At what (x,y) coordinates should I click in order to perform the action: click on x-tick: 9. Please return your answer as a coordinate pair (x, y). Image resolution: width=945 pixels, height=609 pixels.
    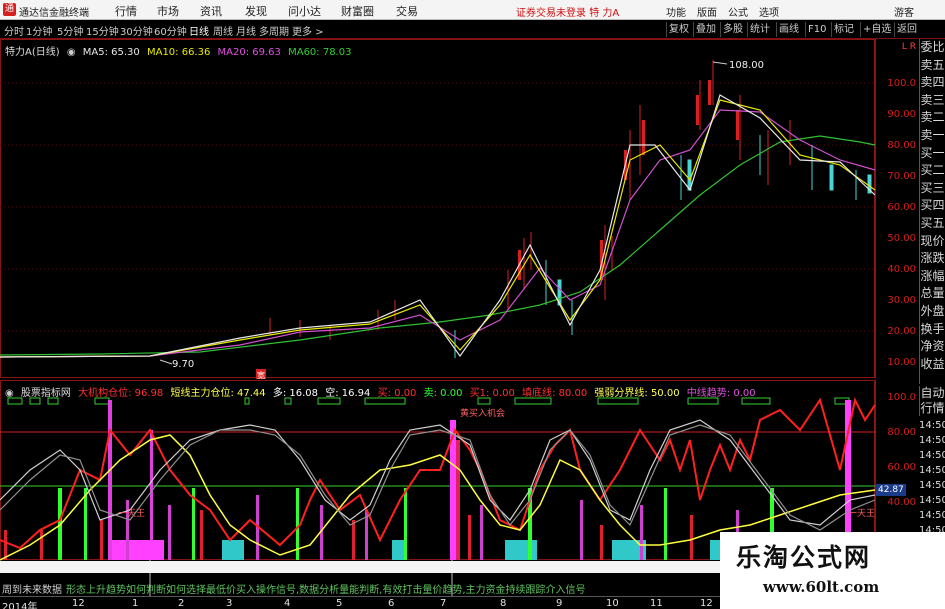
    Looking at the image, I should click on (559, 603).